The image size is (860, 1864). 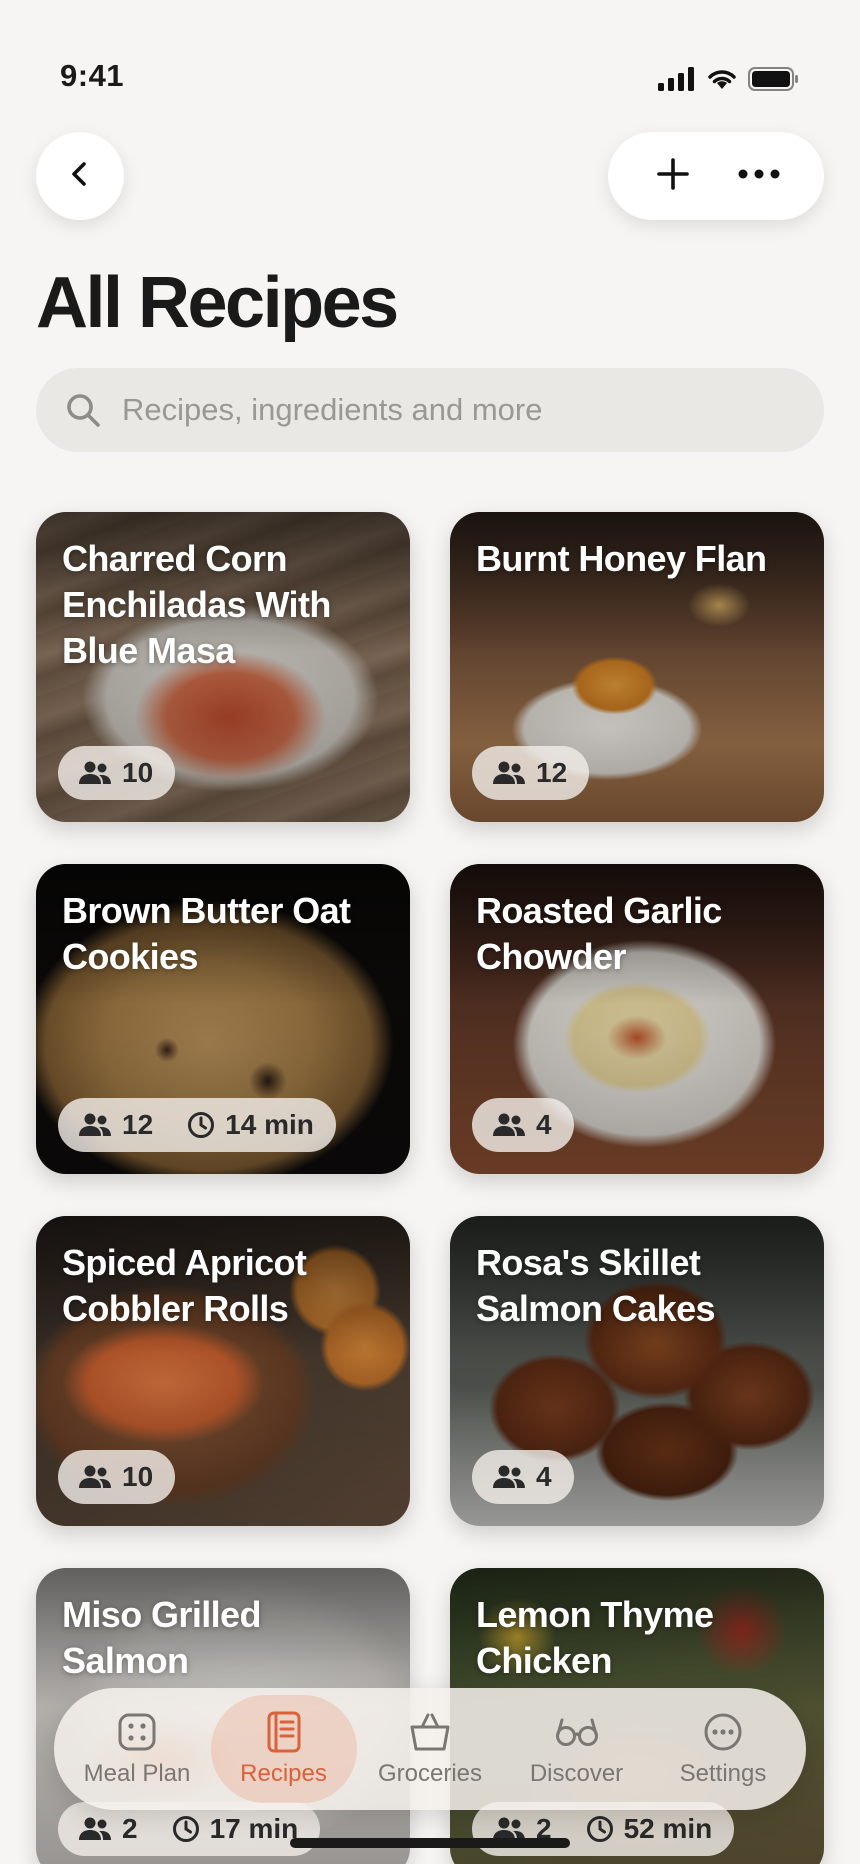 What do you see at coordinates (774, 79) in the screenshot?
I see `battery-icon` at bounding box center [774, 79].